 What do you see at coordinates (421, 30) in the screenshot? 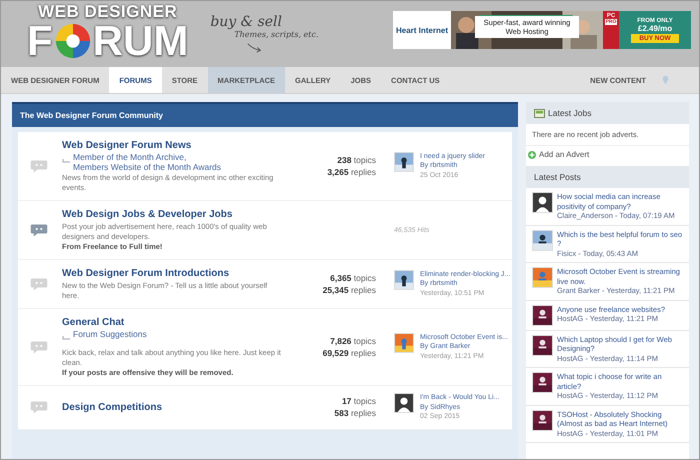
I see `ad-brand: Heart Internet` at bounding box center [421, 30].